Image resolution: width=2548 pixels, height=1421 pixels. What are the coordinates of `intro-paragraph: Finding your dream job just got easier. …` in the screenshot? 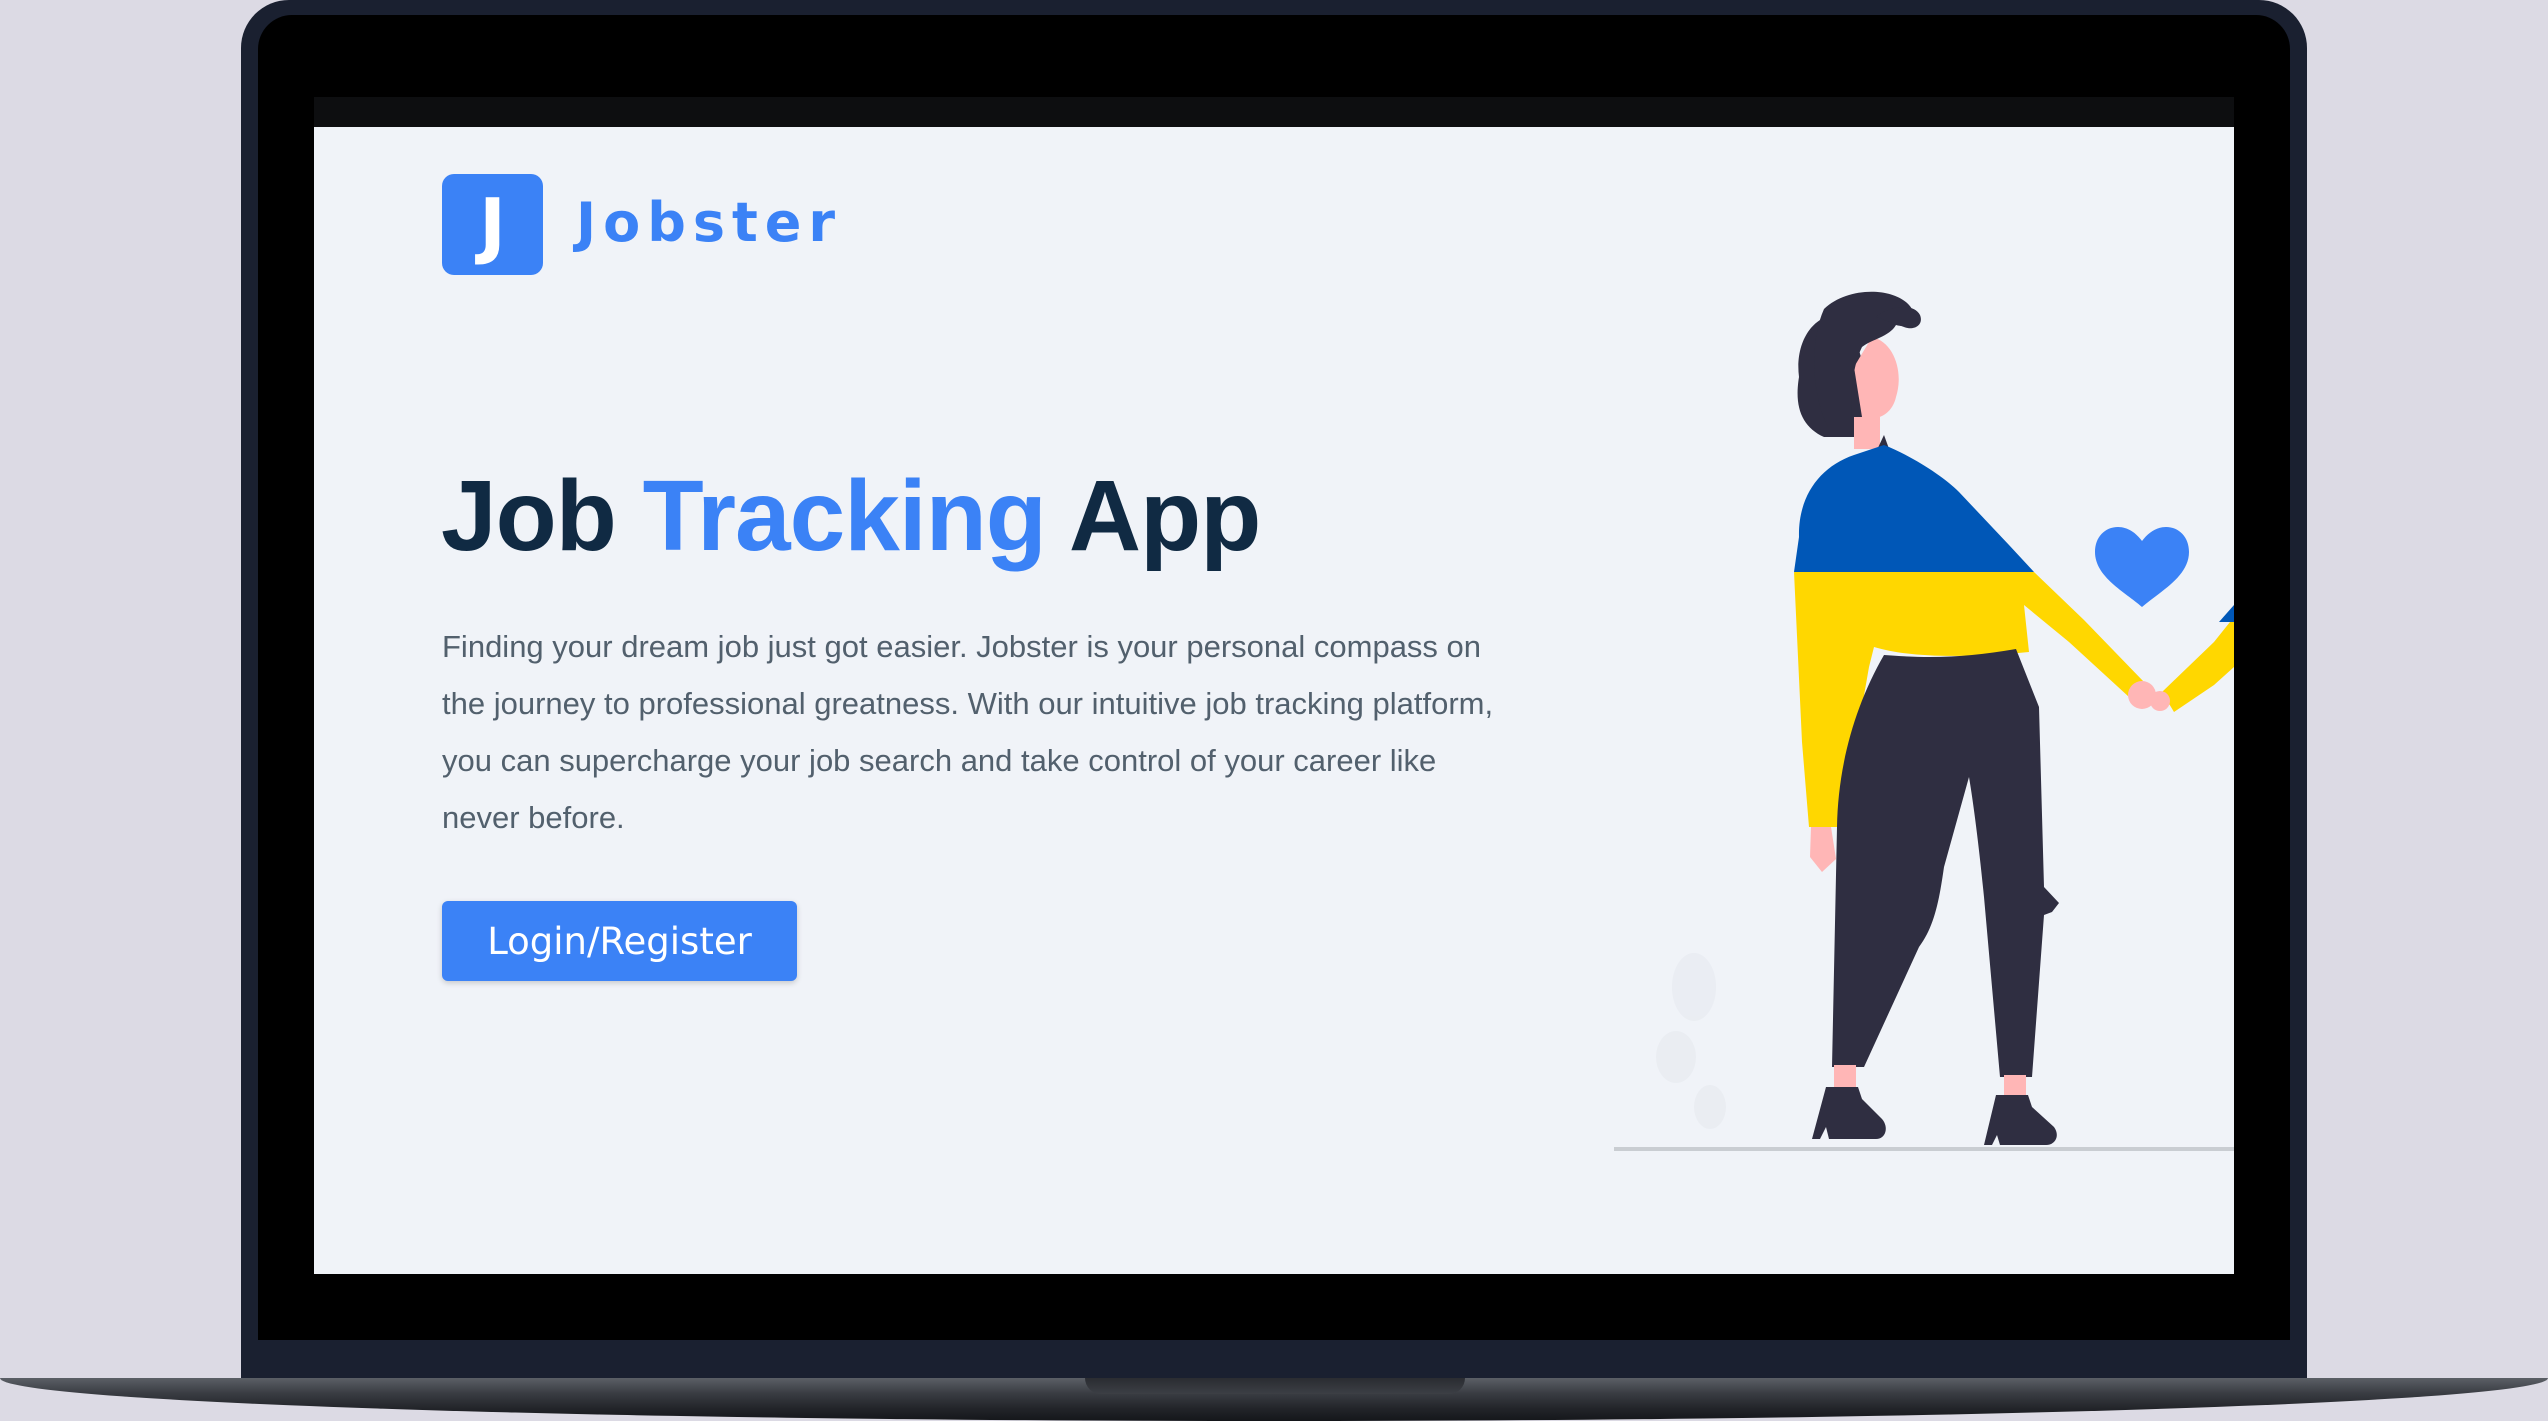 It's located at (968, 732).